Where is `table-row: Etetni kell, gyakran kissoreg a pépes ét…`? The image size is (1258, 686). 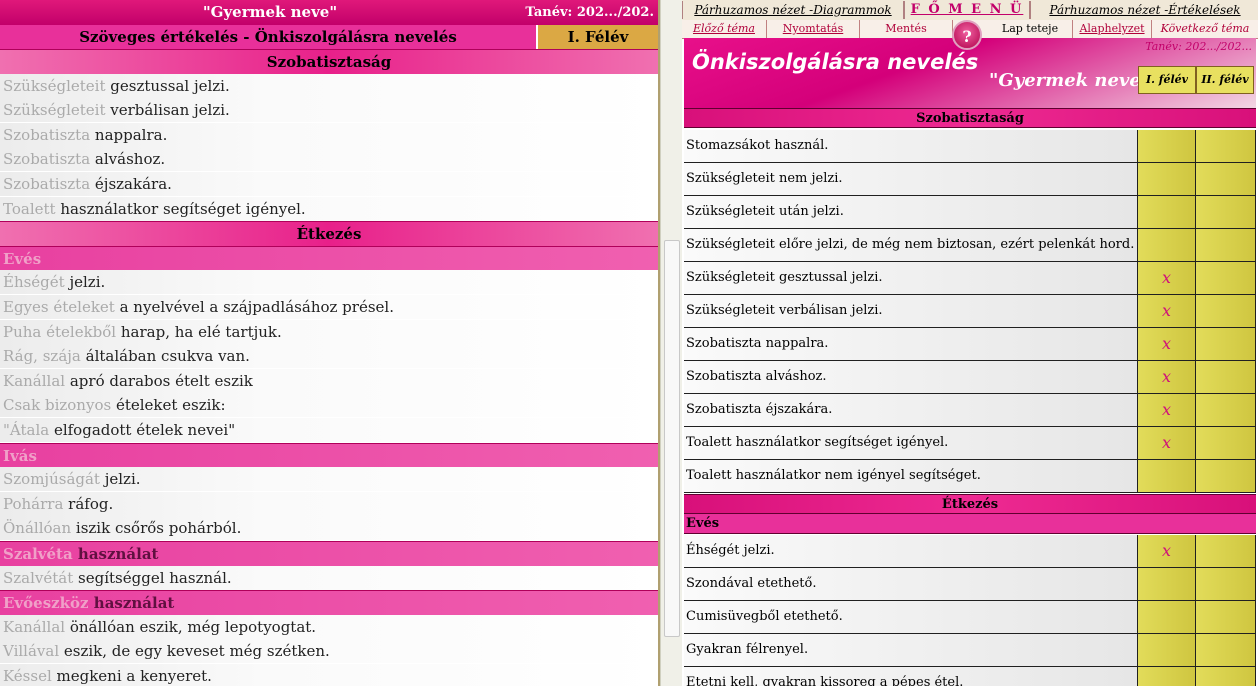
table-row: Etetni kell, gyakran kissoreg a pépes ét… is located at coordinates (970, 676).